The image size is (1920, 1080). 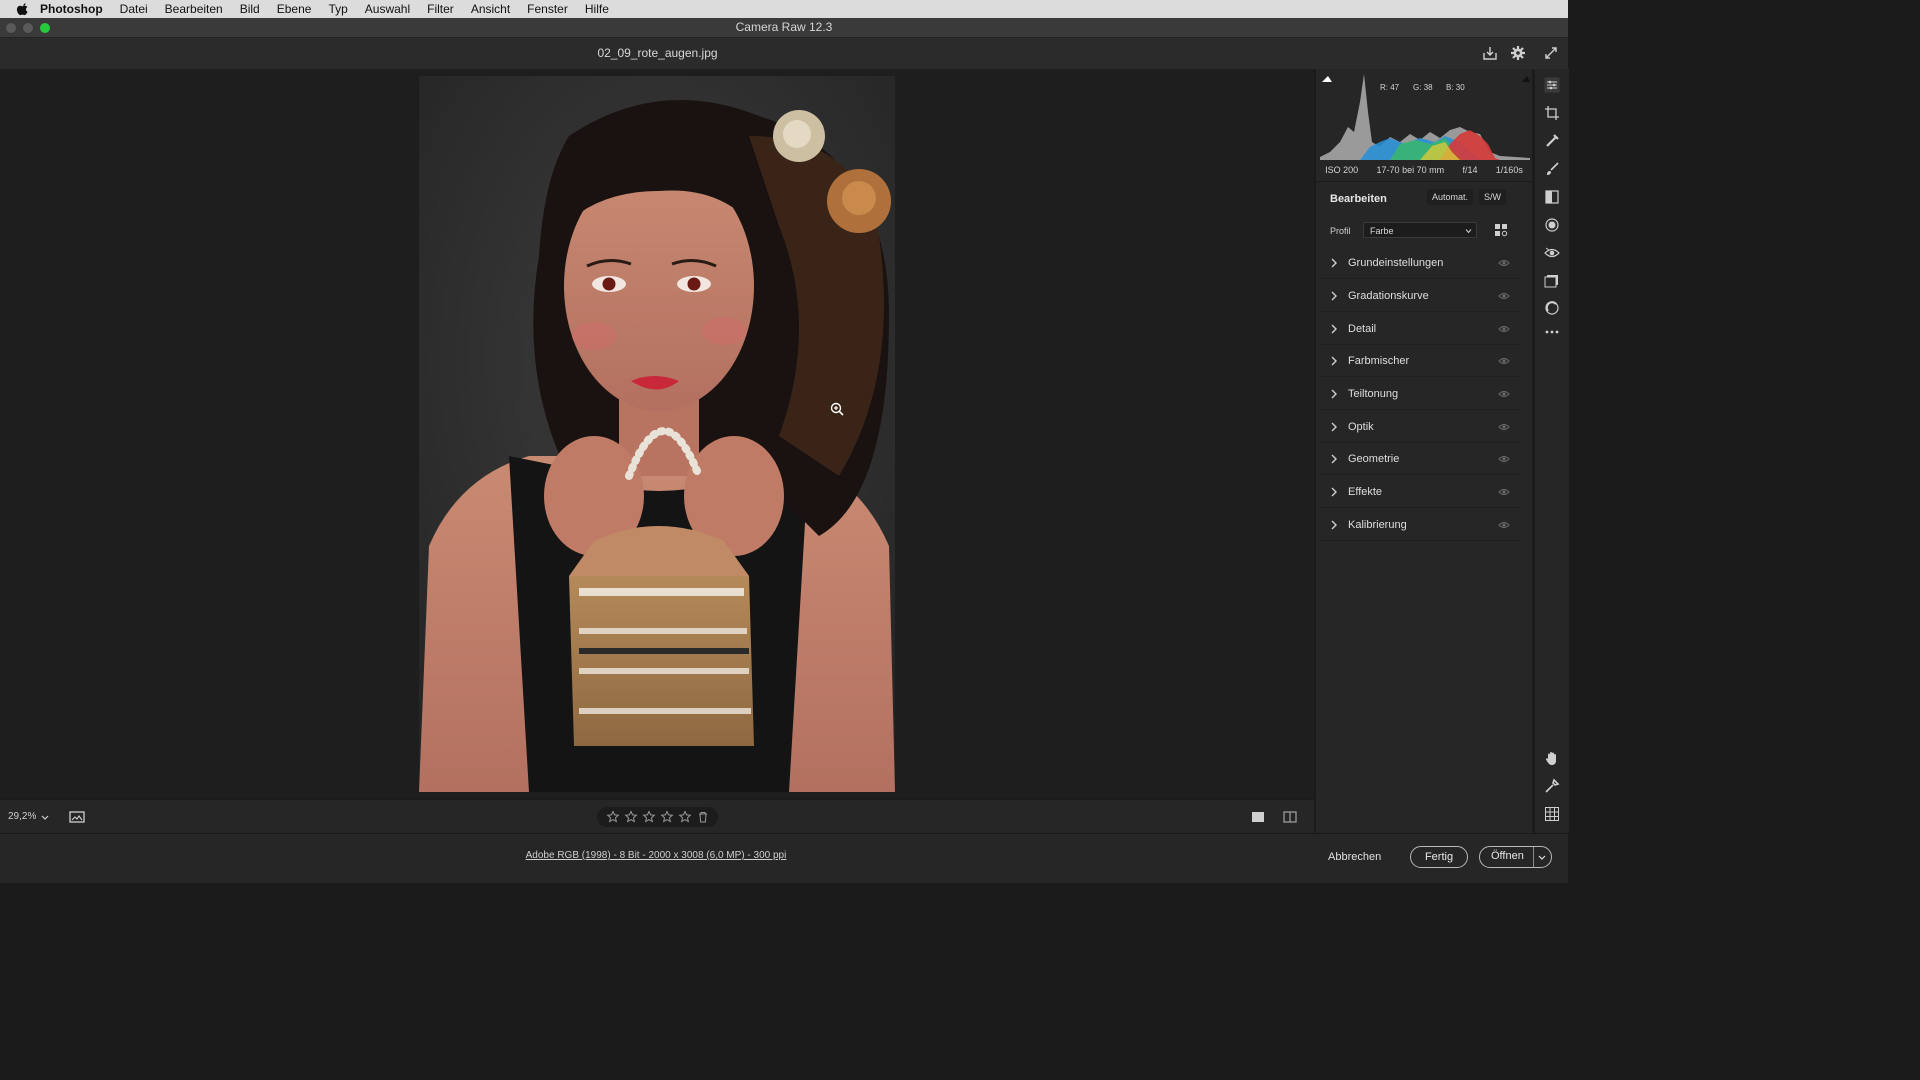 What do you see at coordinates (1419, 459) in the screenshot?
I see `section-geometrie: Geometrie` at bounding box center [1419, 459].